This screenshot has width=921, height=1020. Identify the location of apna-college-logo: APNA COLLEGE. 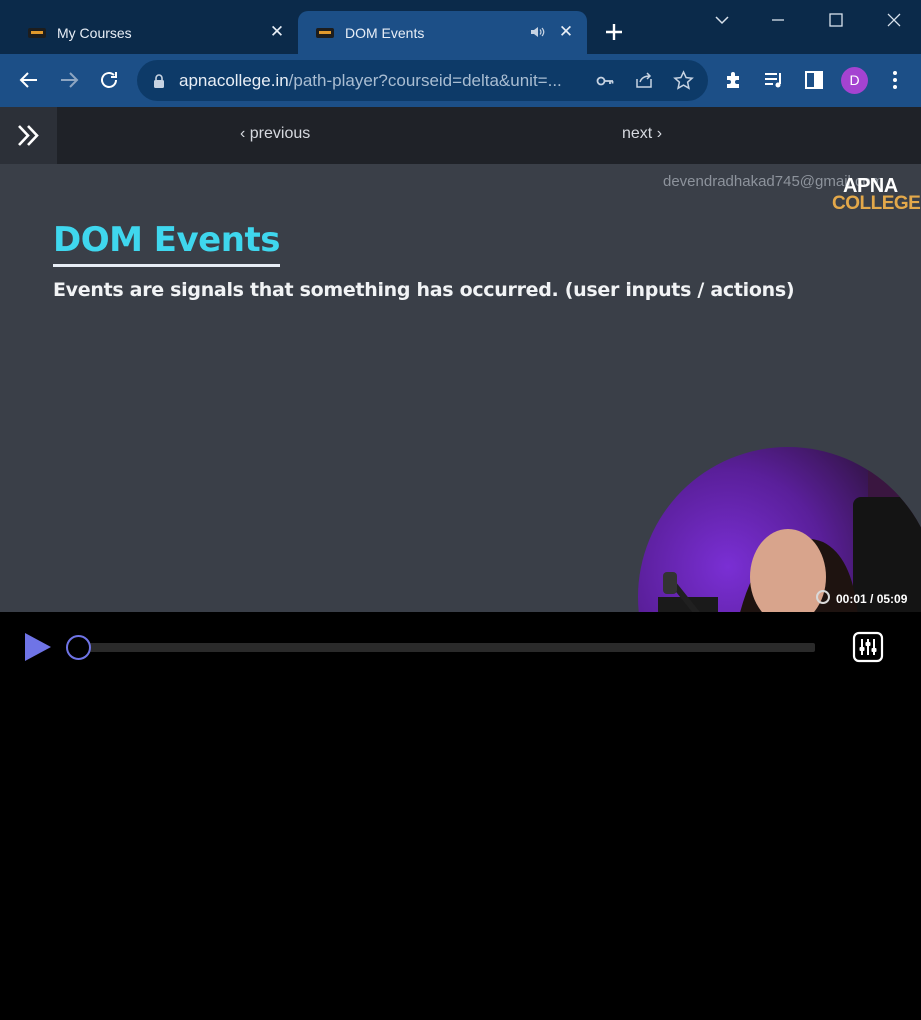
(876, 195).